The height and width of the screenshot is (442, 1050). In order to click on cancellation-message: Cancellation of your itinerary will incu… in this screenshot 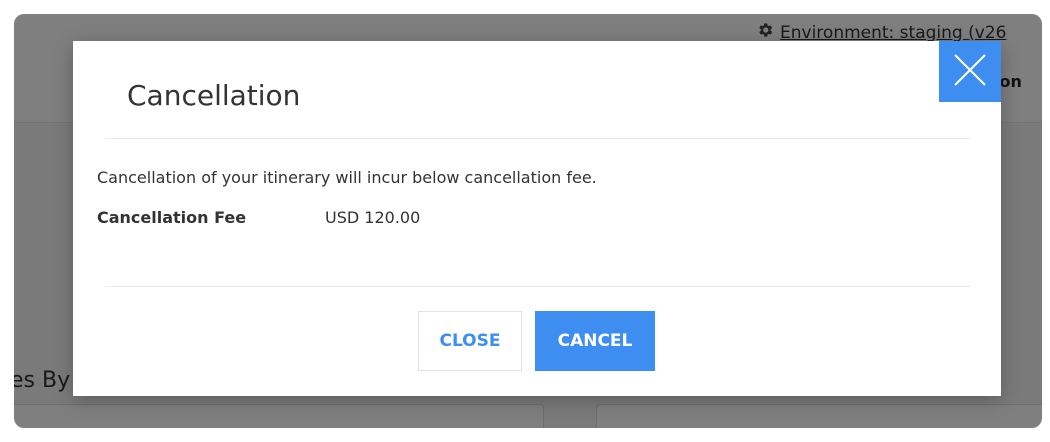, I will do `click(347, 177)`.